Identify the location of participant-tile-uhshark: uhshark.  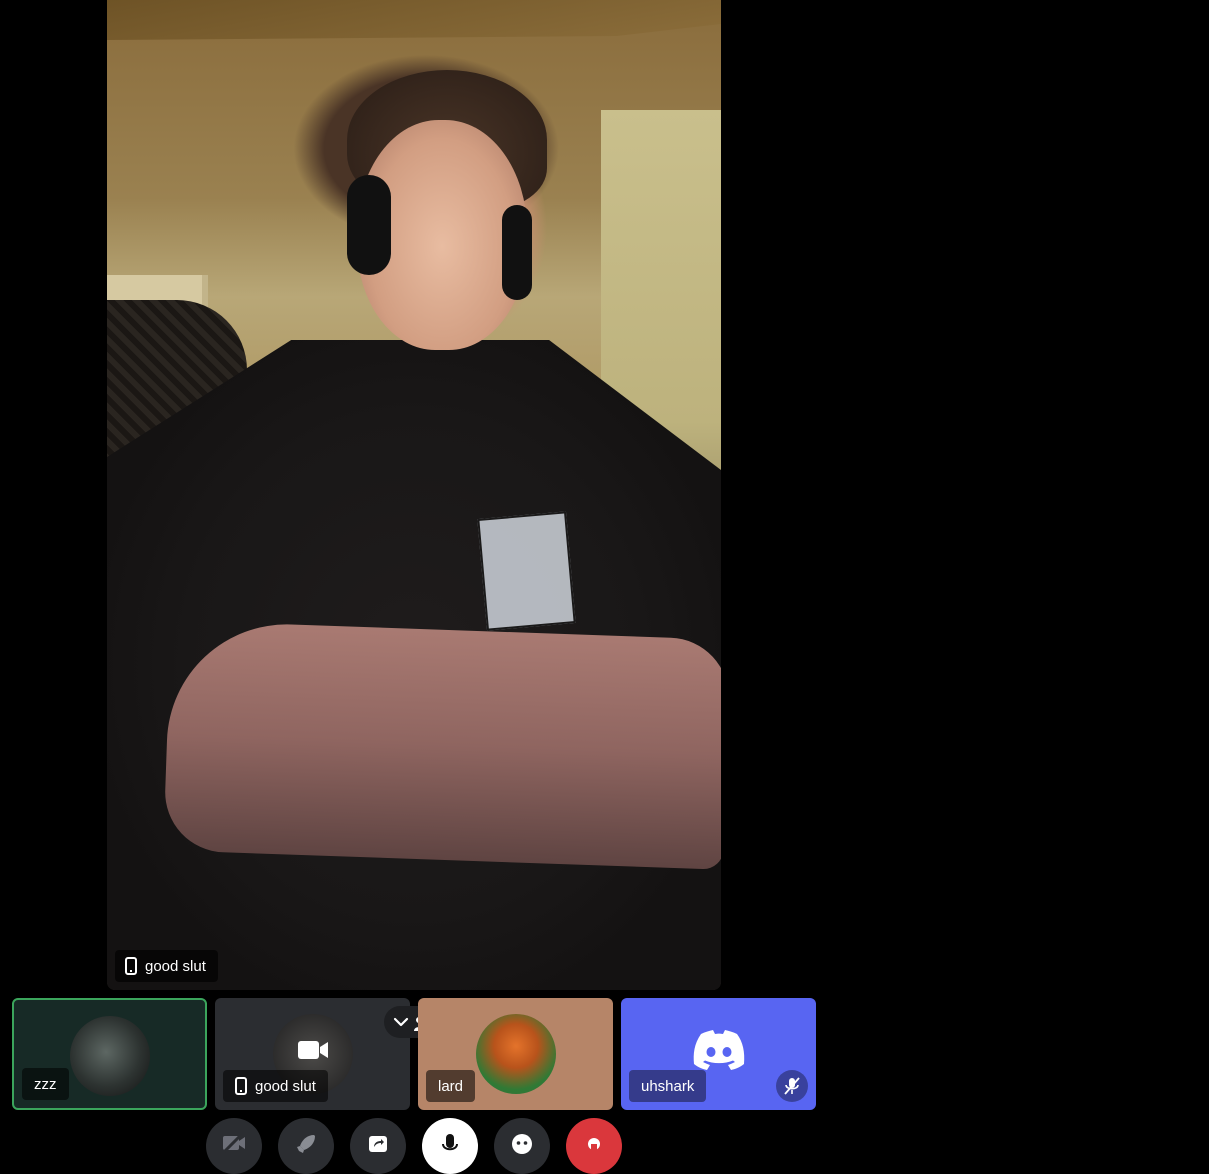
(718, 1054).